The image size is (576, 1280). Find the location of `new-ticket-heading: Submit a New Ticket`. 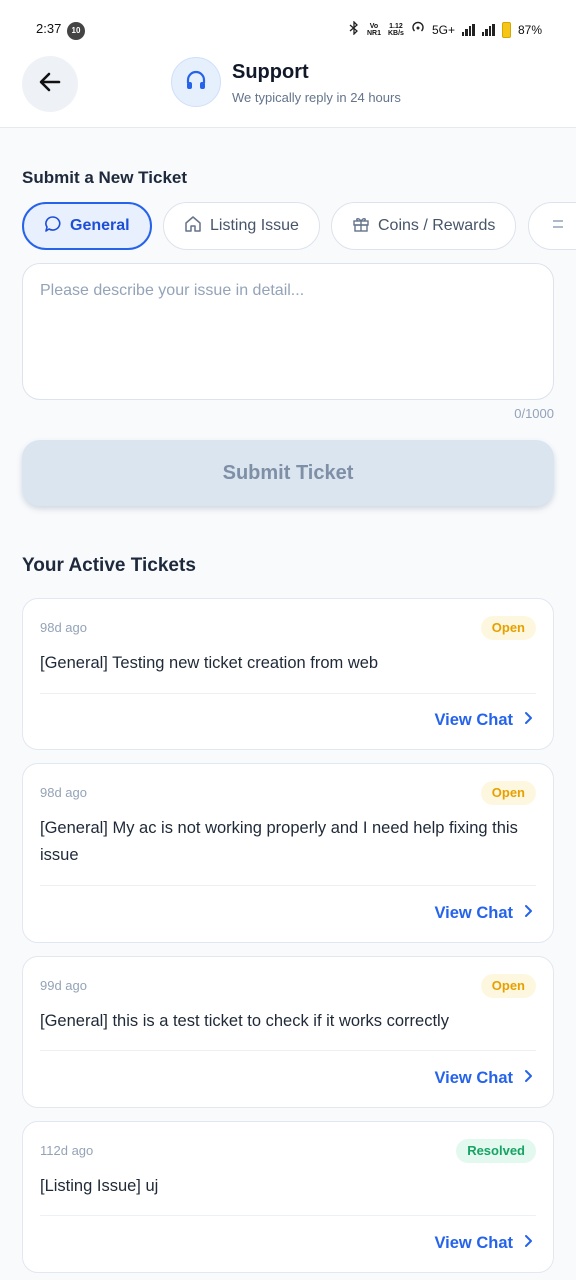

new-ticket-heading: Submit a New Ticket is located at coordinates (105, 177).